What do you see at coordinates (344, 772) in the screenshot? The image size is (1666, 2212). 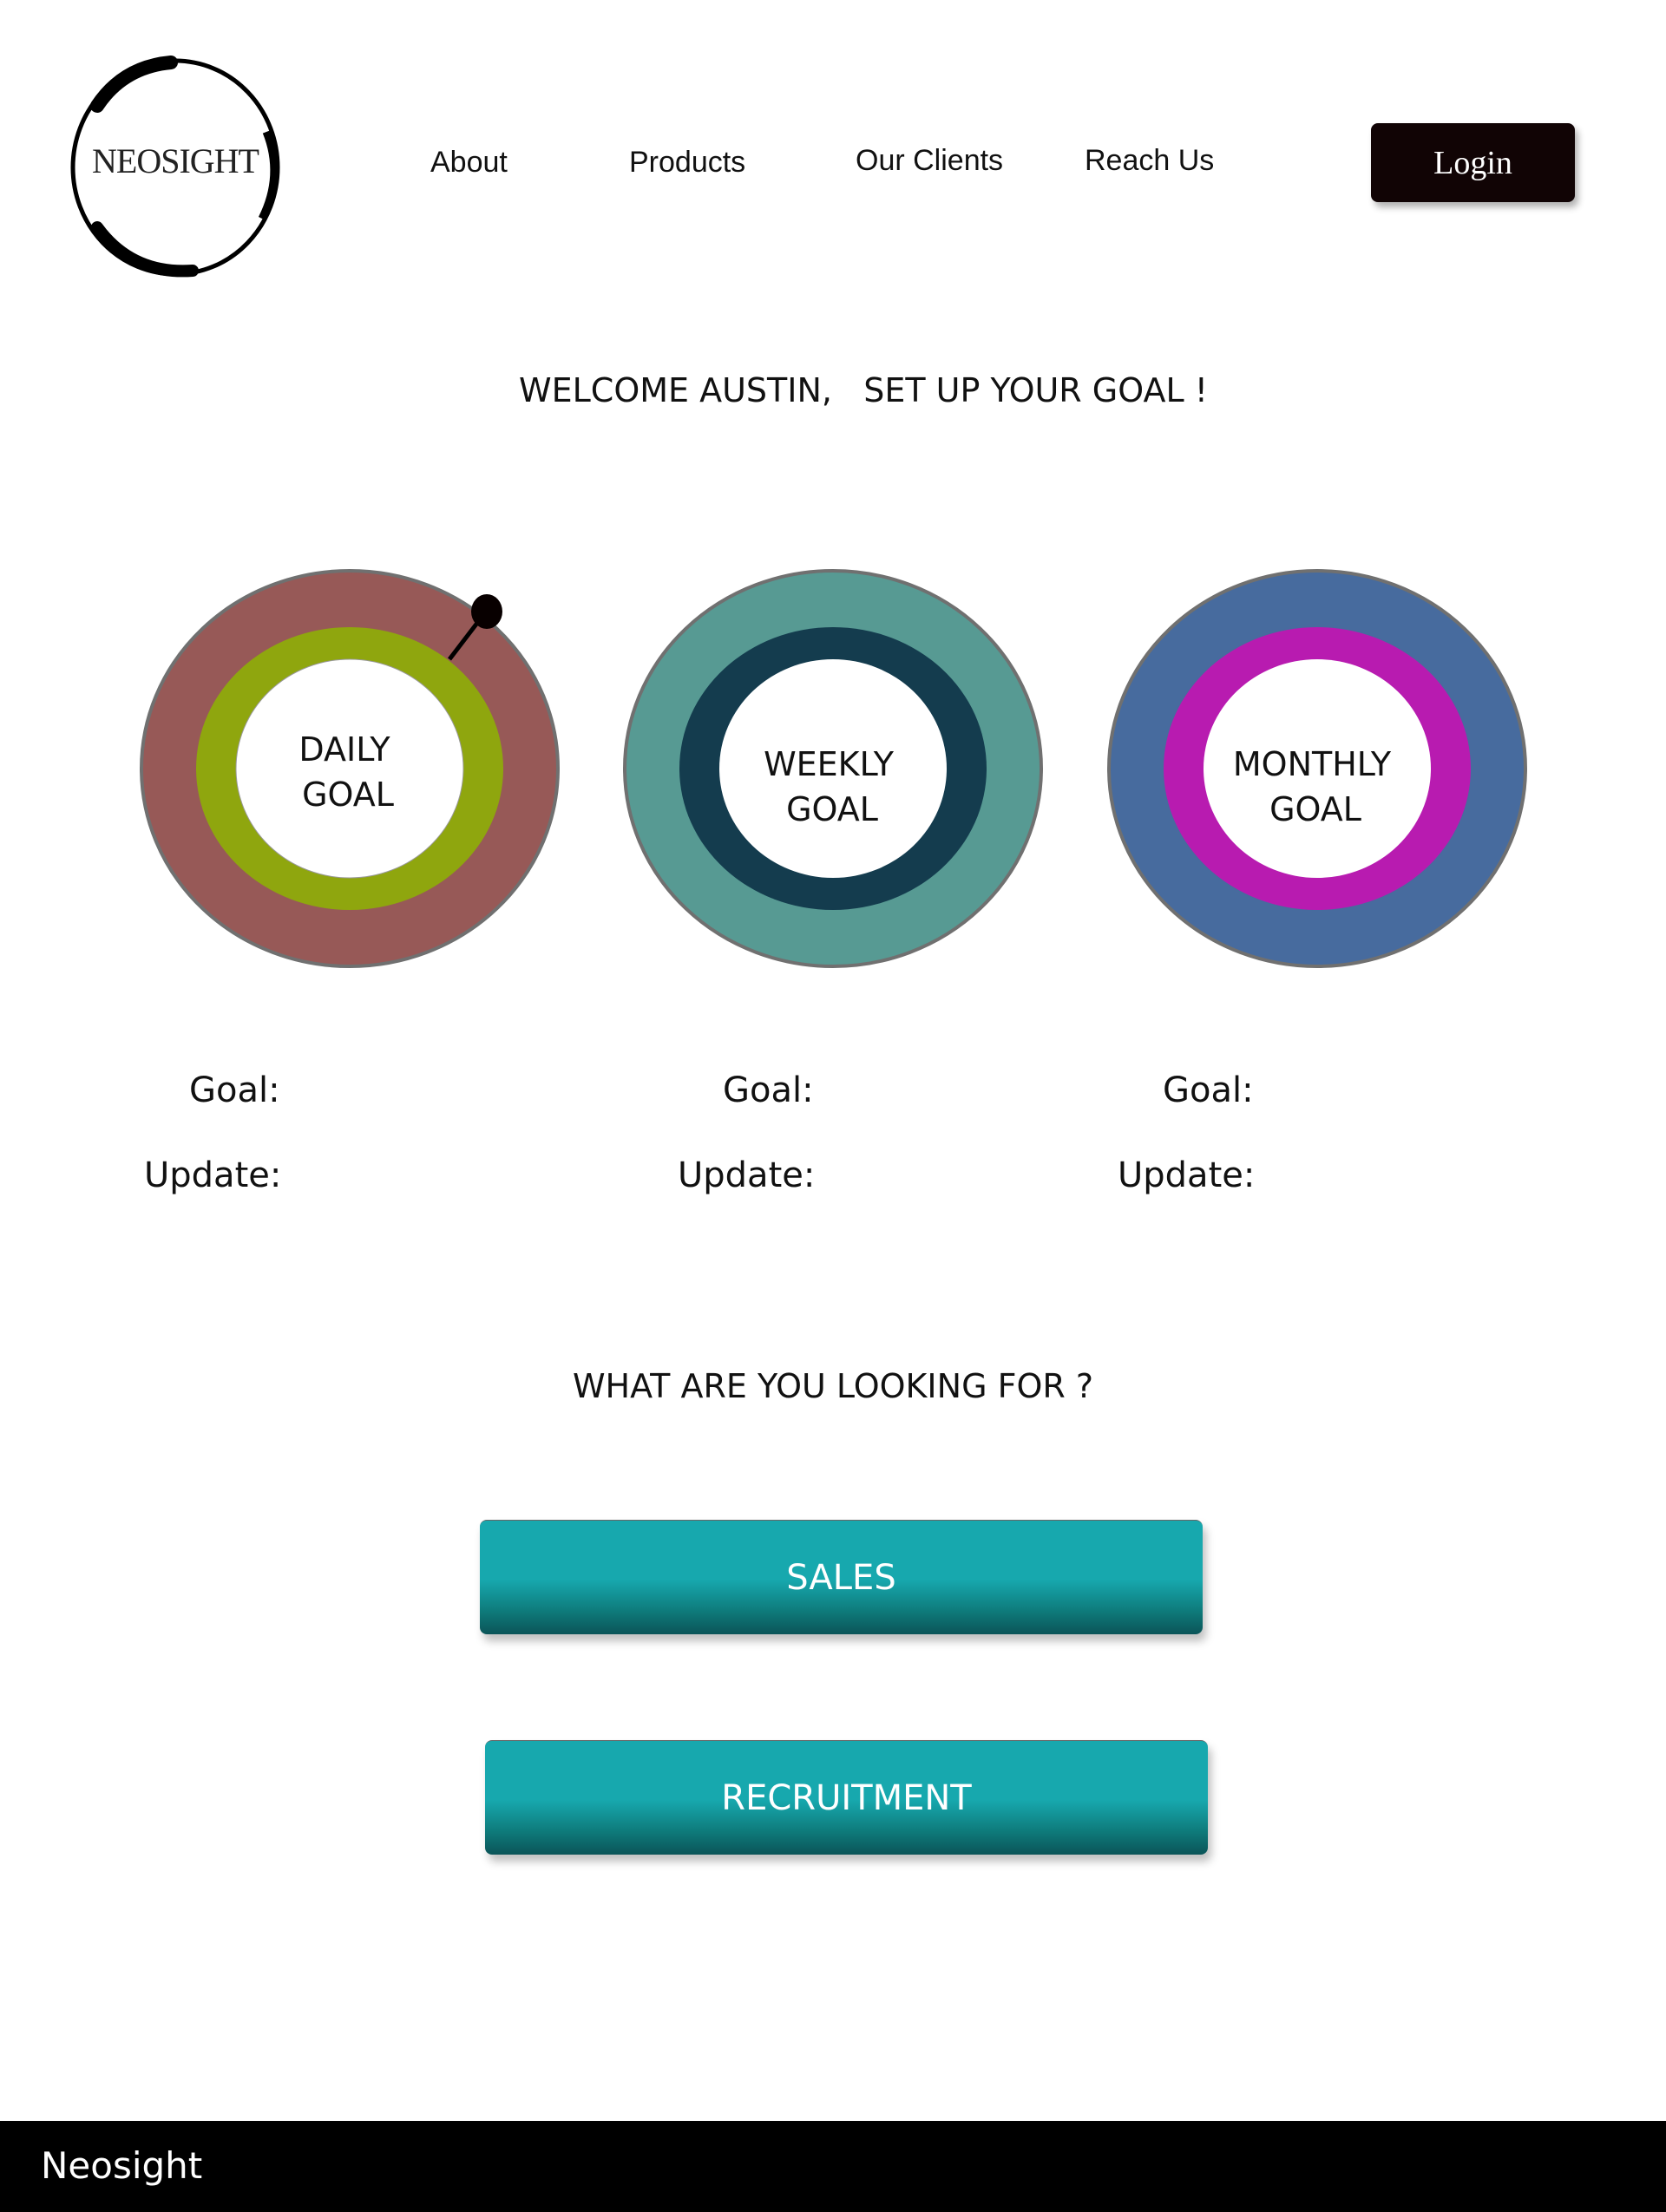 I see `daily-goal-label: DAILY GOAL` at bounding box center [344, 772].